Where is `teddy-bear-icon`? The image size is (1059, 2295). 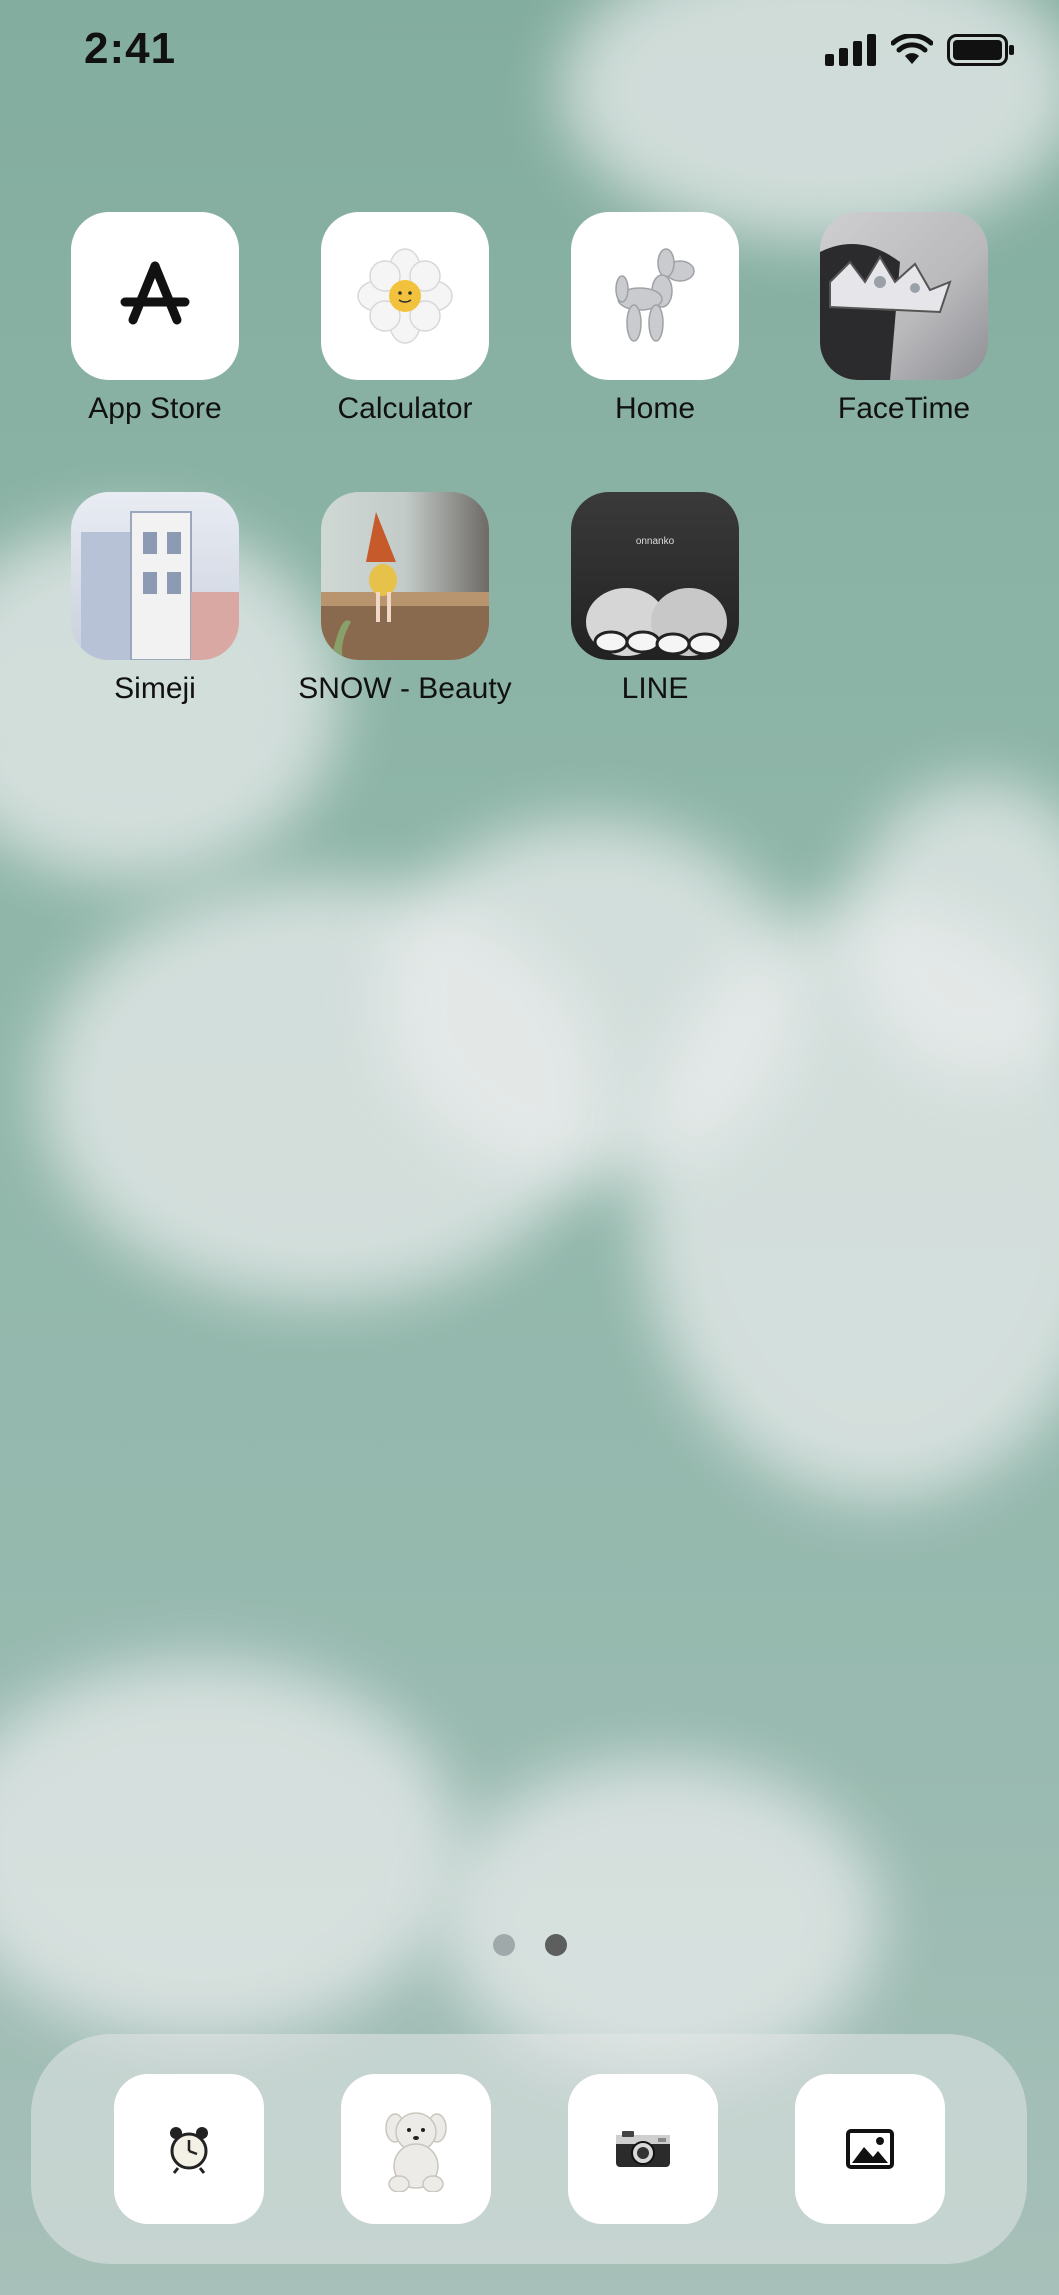 teddy-bear-icon is located at coordinates (416, 2152).